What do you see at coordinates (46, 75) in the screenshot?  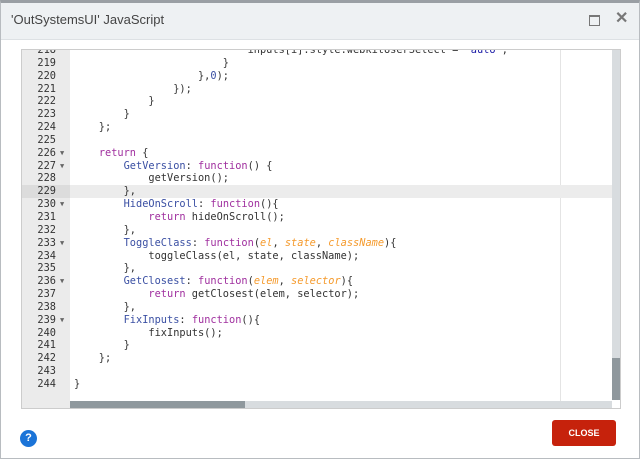 I see `line-number: 220` at bounding box center [46, 75].